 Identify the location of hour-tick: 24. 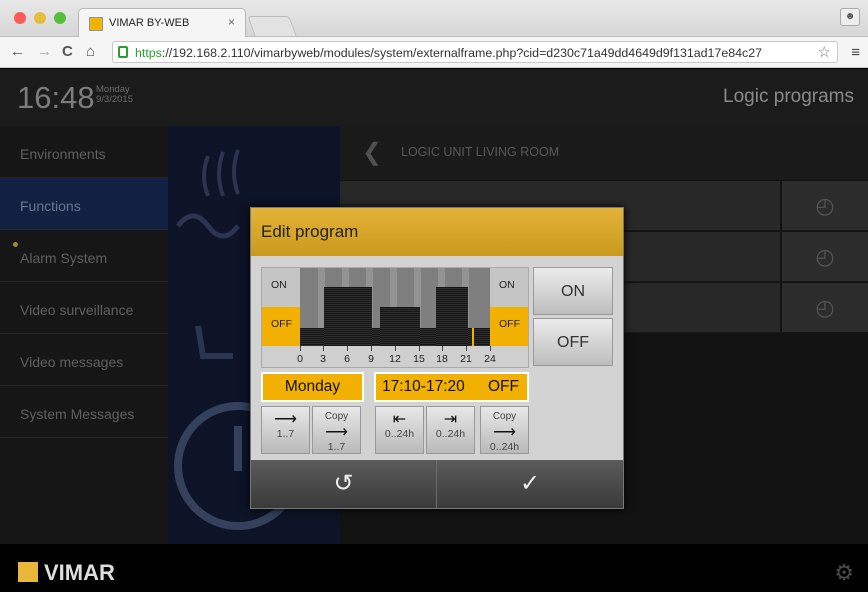
(490, 359).